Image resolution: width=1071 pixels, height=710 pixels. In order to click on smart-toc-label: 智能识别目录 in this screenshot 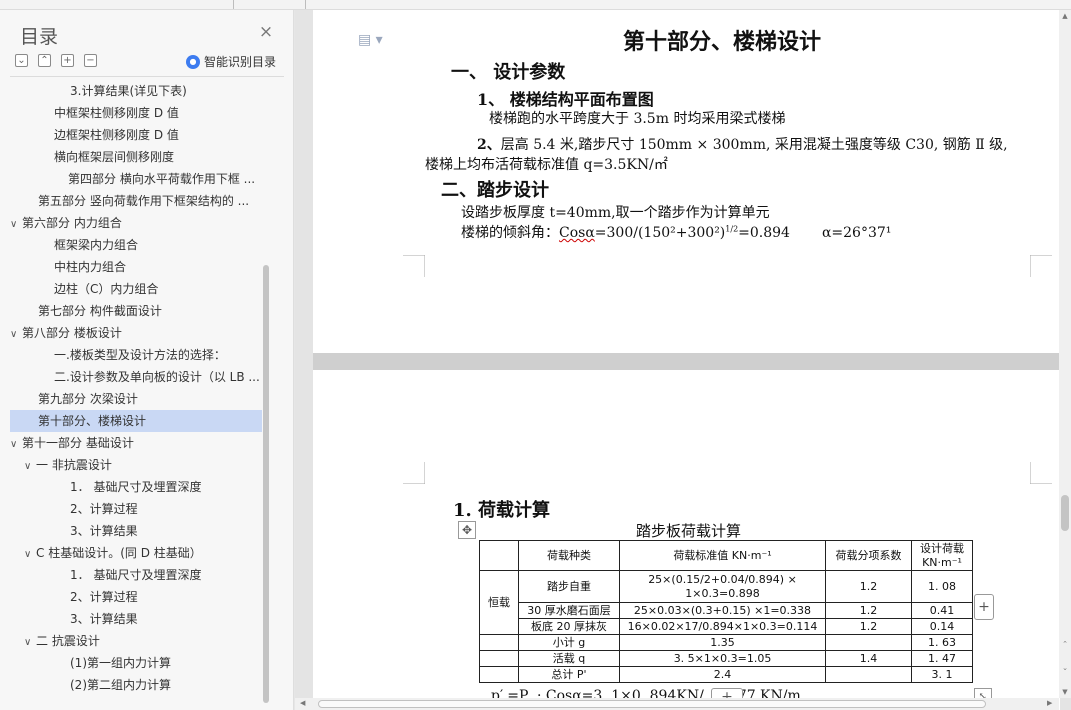, I will do `click(240, 62)`.